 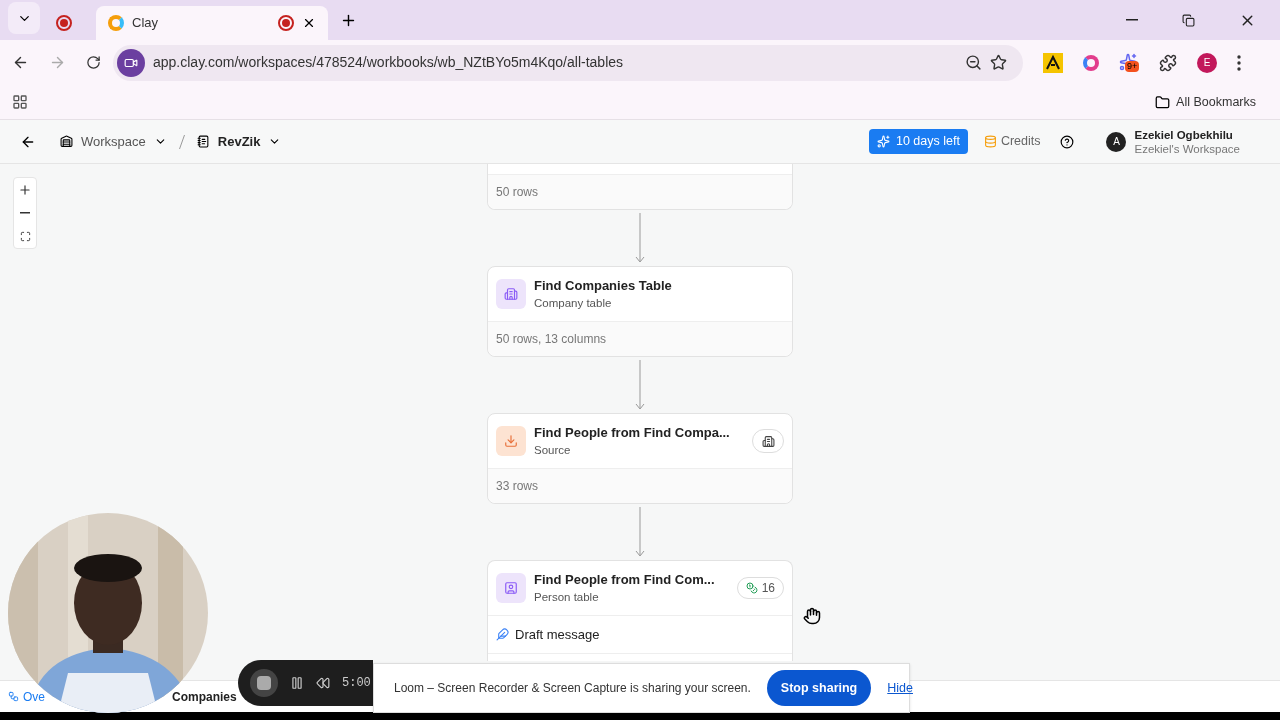 I want to click on row-count: 50 rows, 13 columns, so click(x=640, y=338).